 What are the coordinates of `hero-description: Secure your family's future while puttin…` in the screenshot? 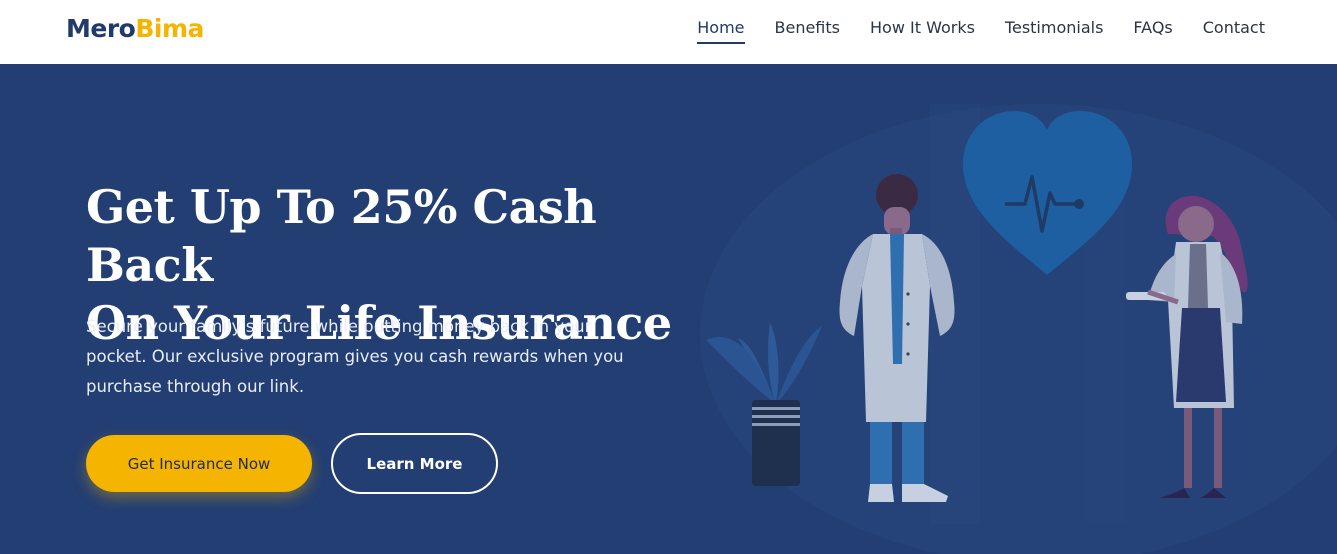 It's located at (355, 356).